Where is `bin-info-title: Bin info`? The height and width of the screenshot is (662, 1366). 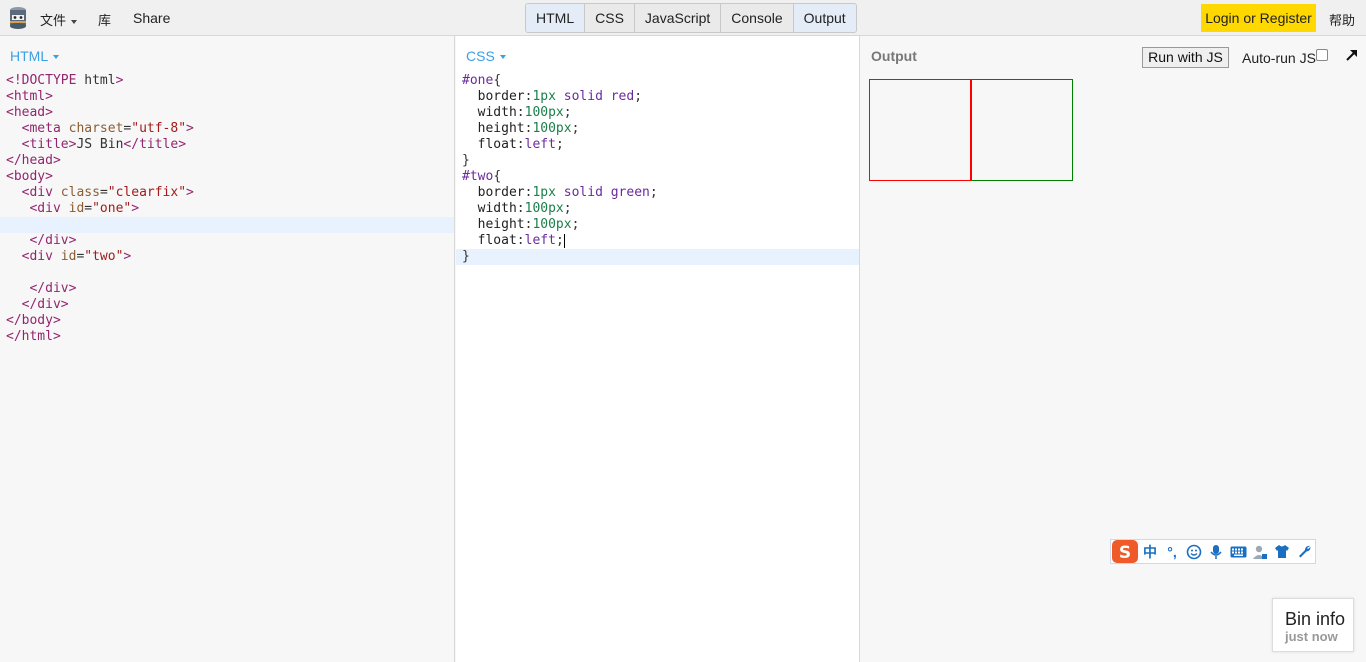 bin-info-title: Bin info is located at coordinates (1315, 619).